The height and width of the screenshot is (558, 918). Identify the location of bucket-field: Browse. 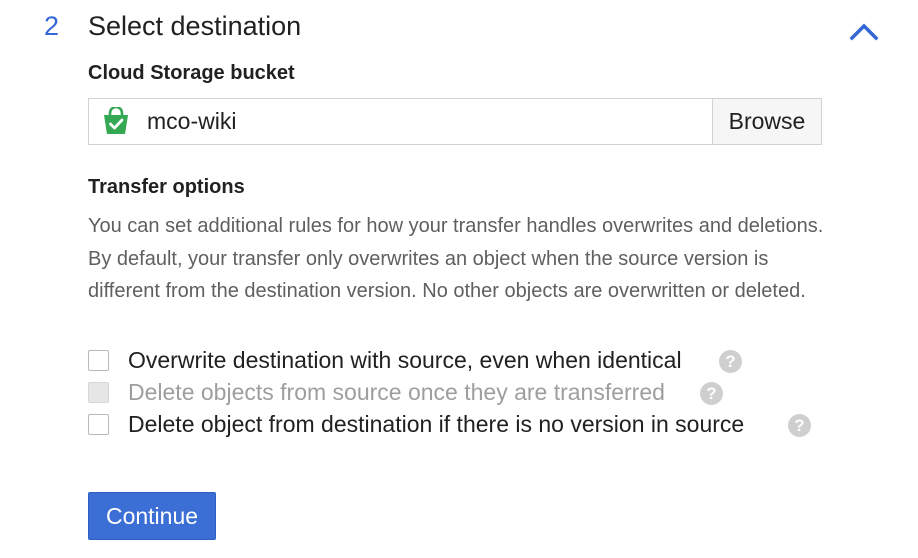
(455, 121).